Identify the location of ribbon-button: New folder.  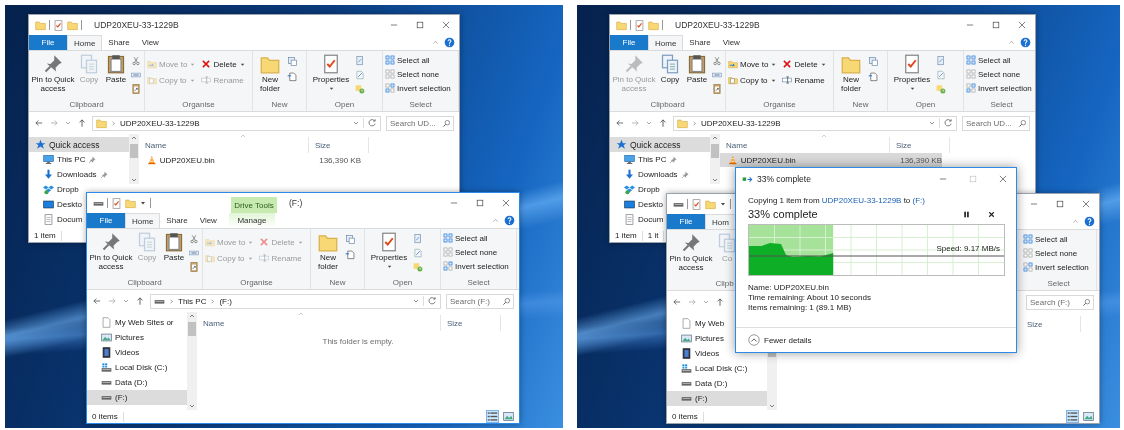
(851, 73).